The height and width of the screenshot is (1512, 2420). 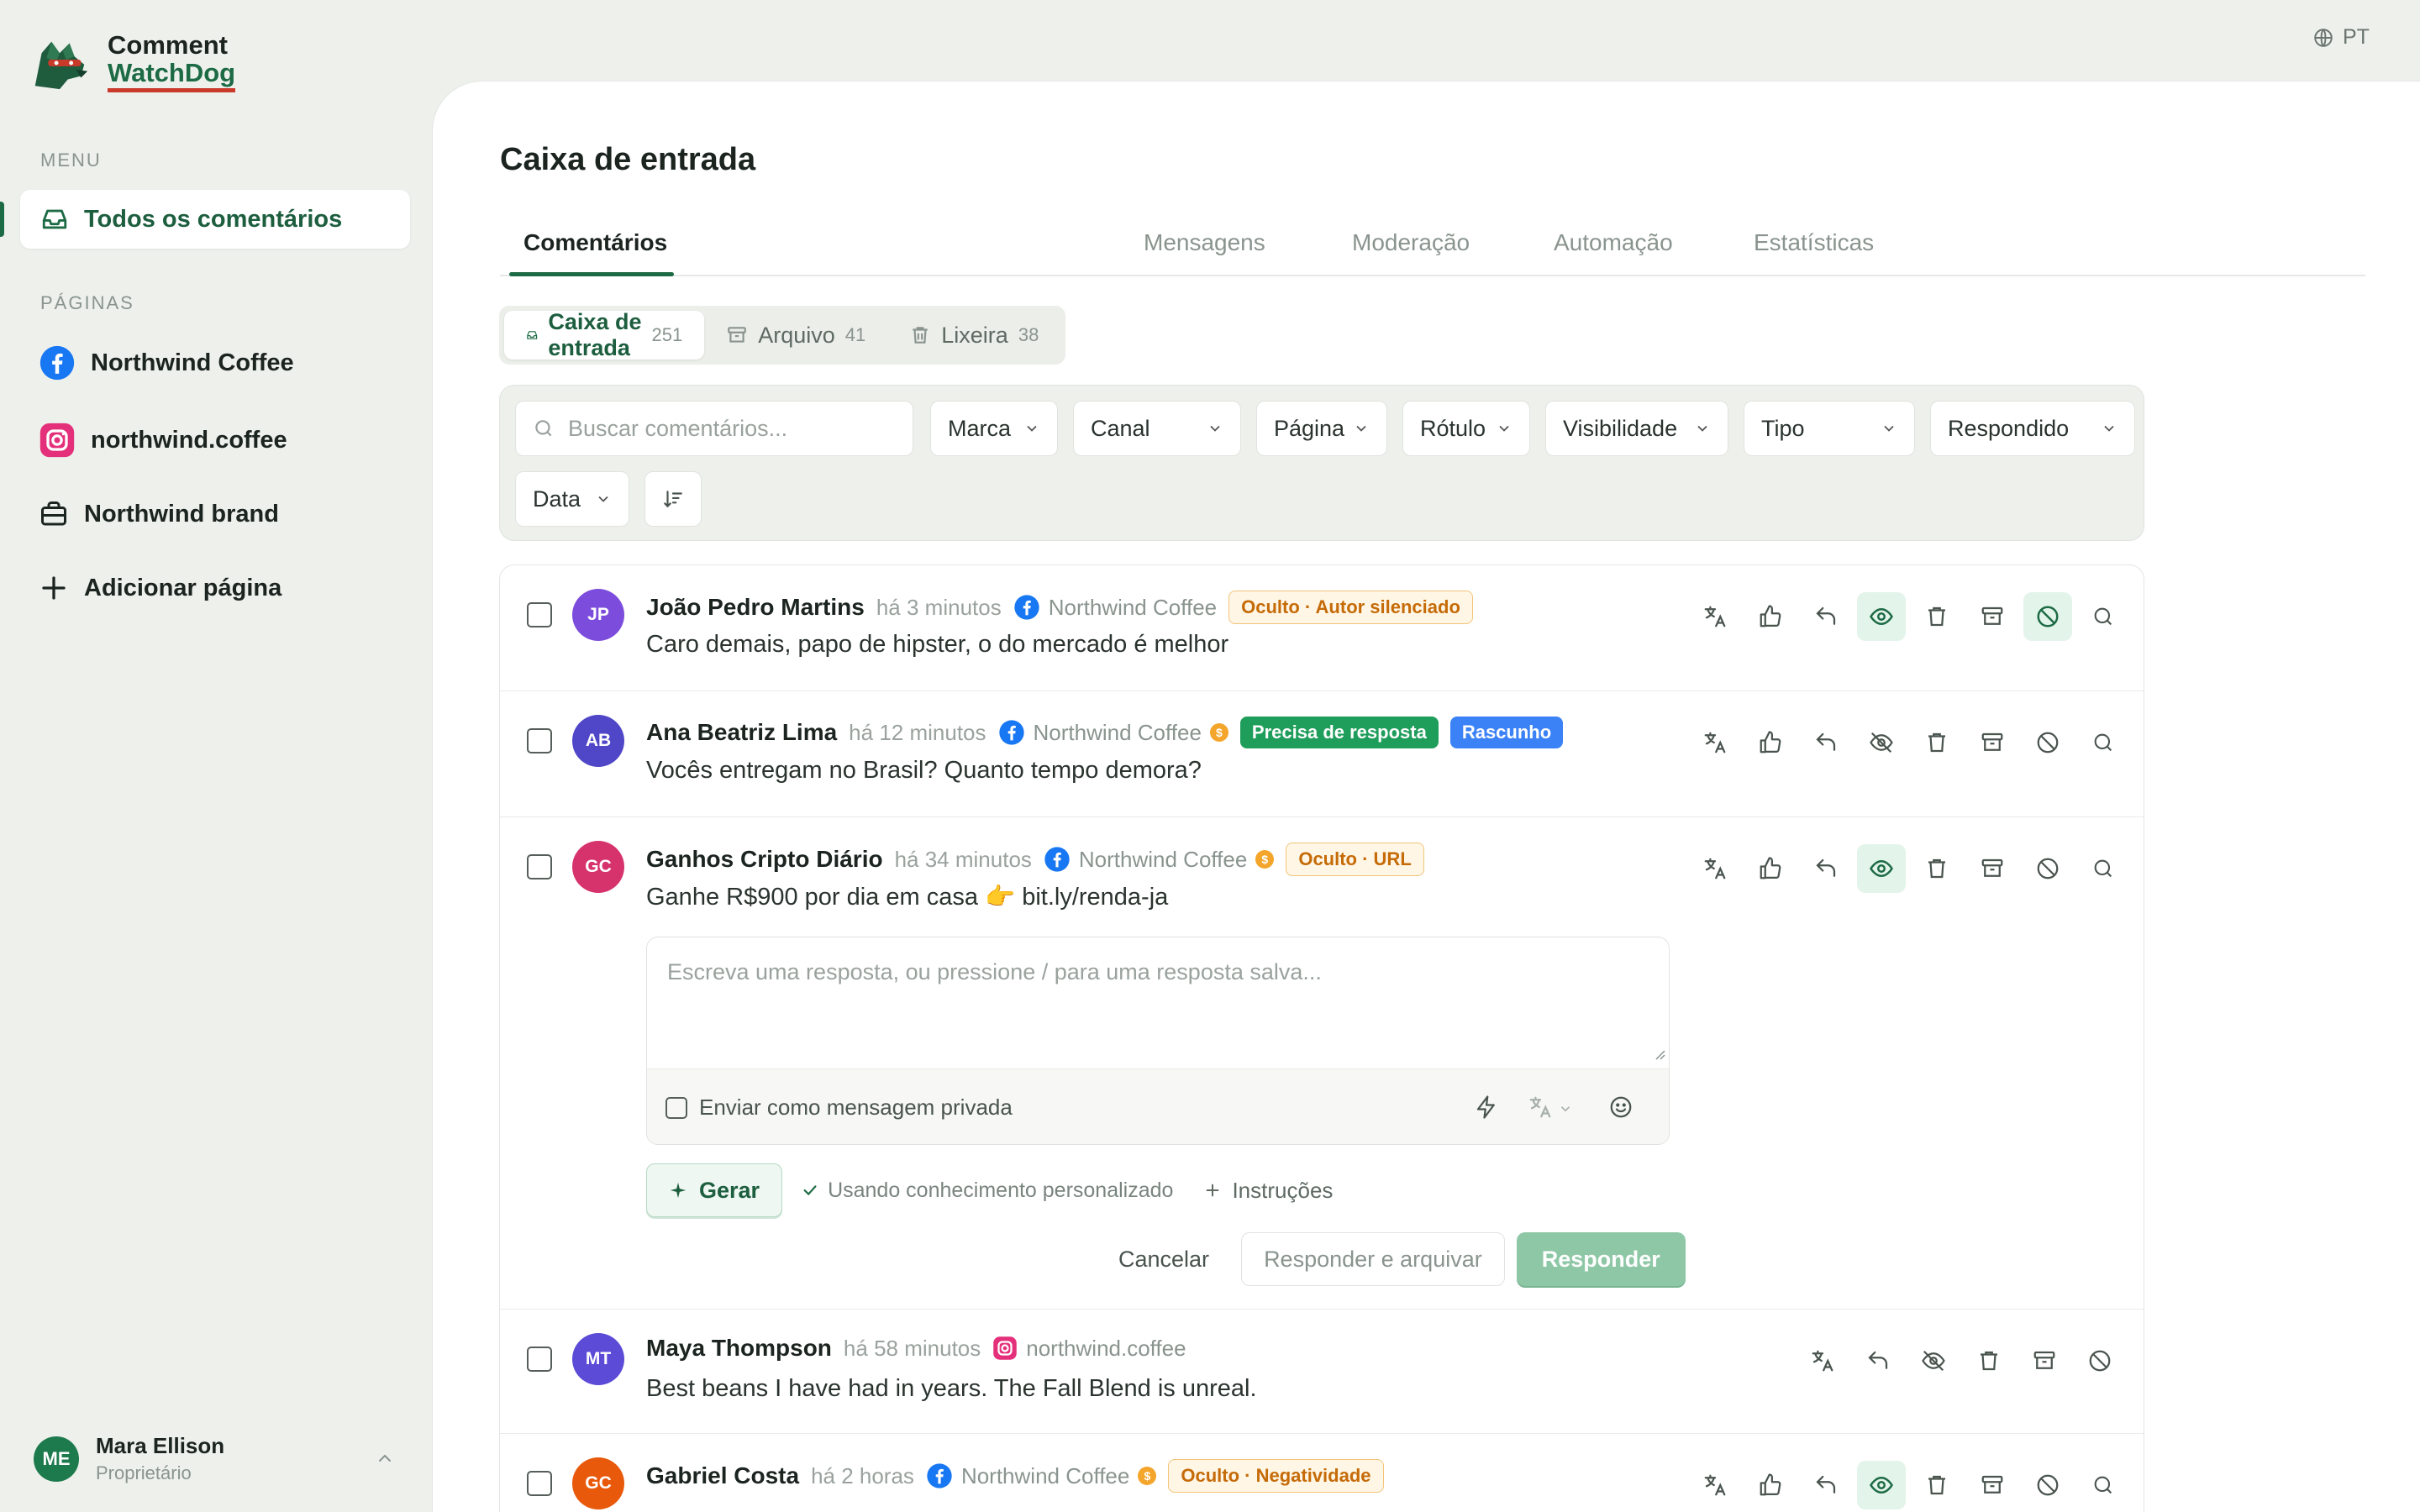 I want to click on chevron-up-icon, so click(x=385, y=1458).